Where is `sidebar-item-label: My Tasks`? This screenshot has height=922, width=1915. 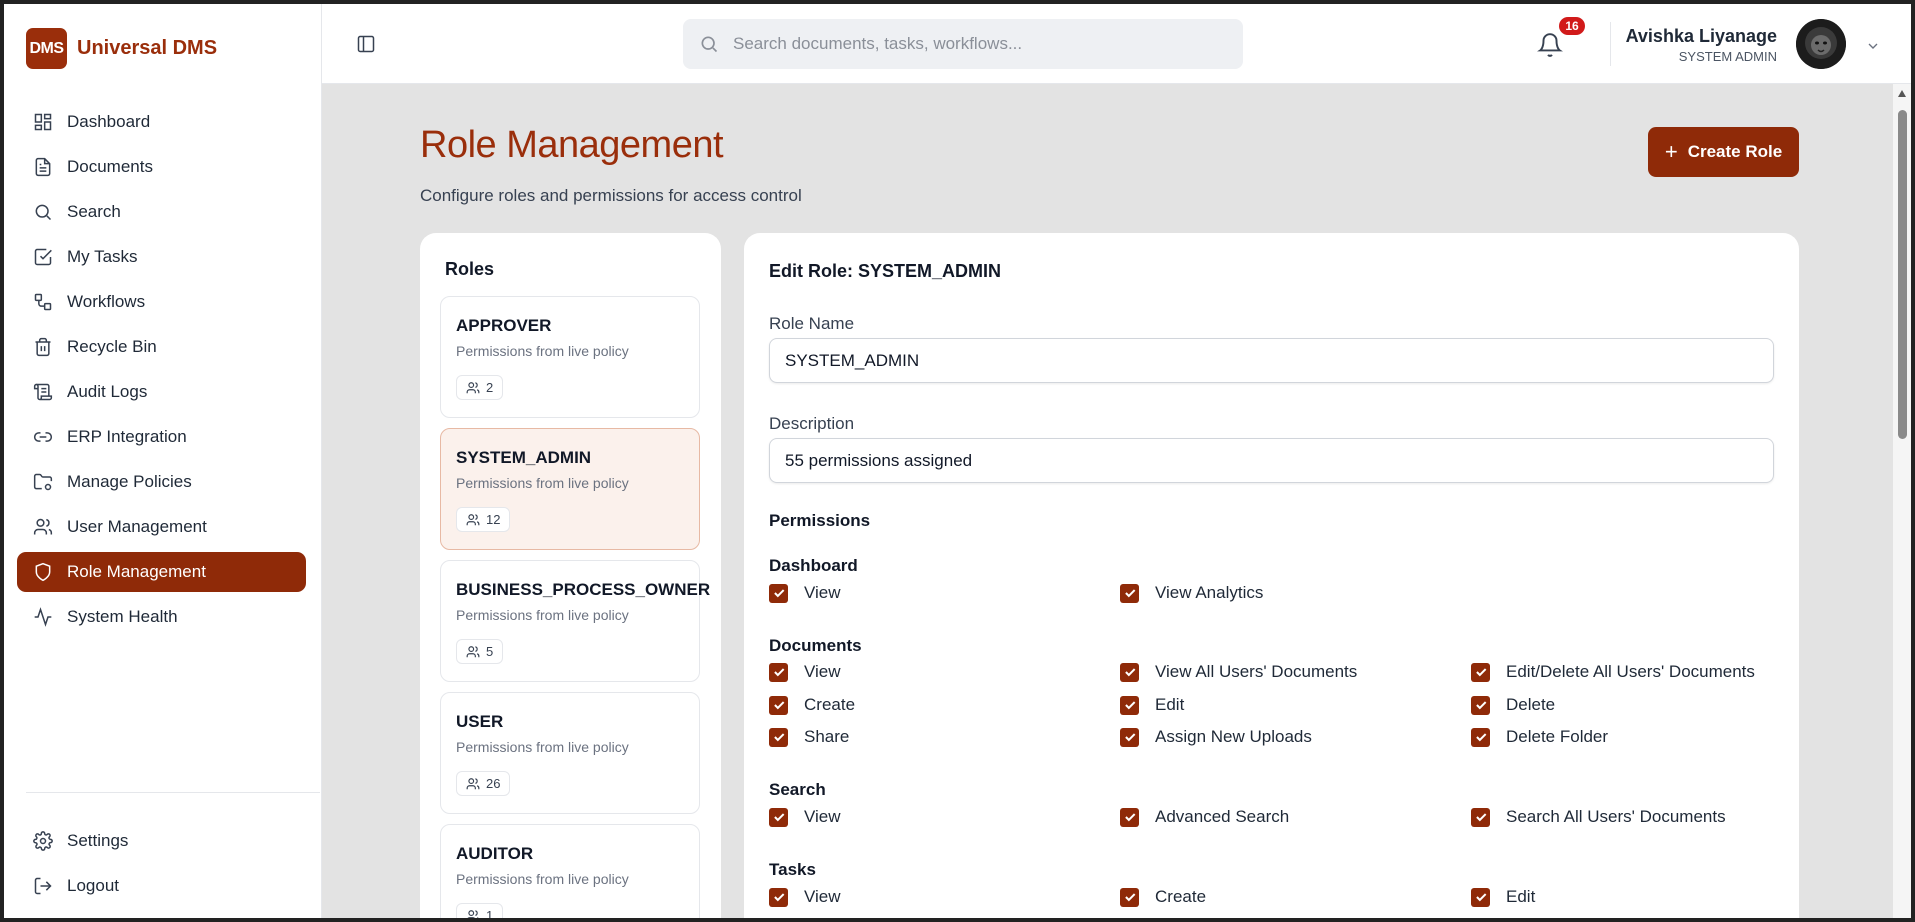 sidebar-item-label: My Tasks is located at coordinates (102, 256).